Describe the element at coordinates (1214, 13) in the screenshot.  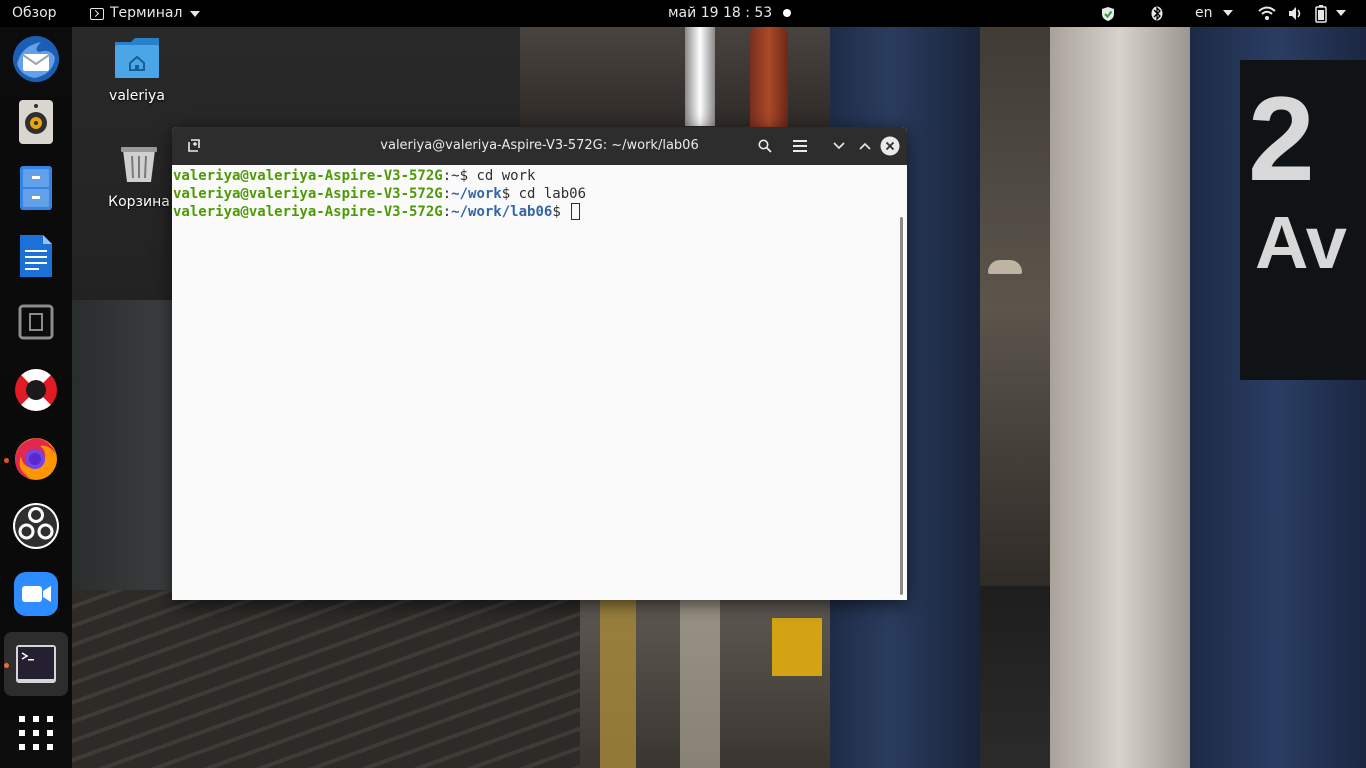
I see `language-indicator: en` at that location.